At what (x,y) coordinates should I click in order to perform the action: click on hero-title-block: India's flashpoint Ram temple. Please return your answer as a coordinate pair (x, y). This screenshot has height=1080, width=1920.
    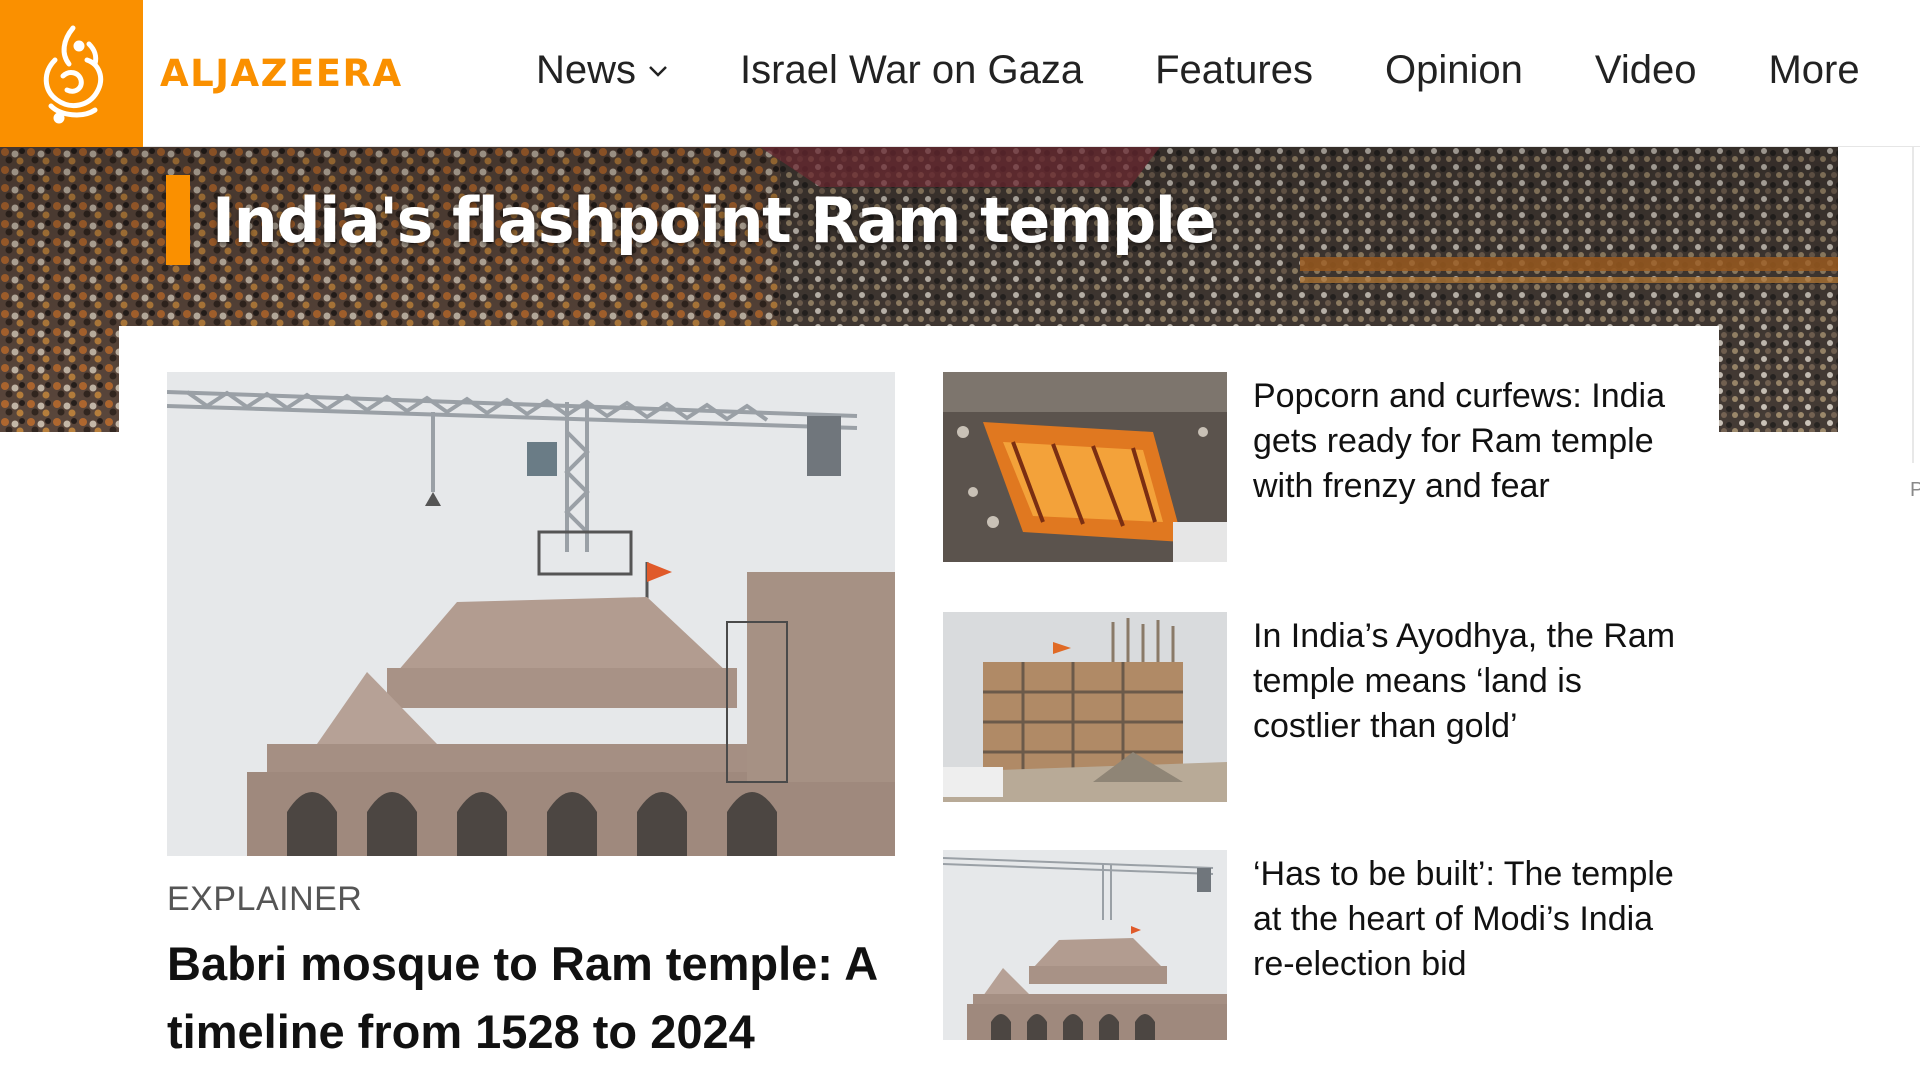
    Looking at the image, I should click on (691, 220).